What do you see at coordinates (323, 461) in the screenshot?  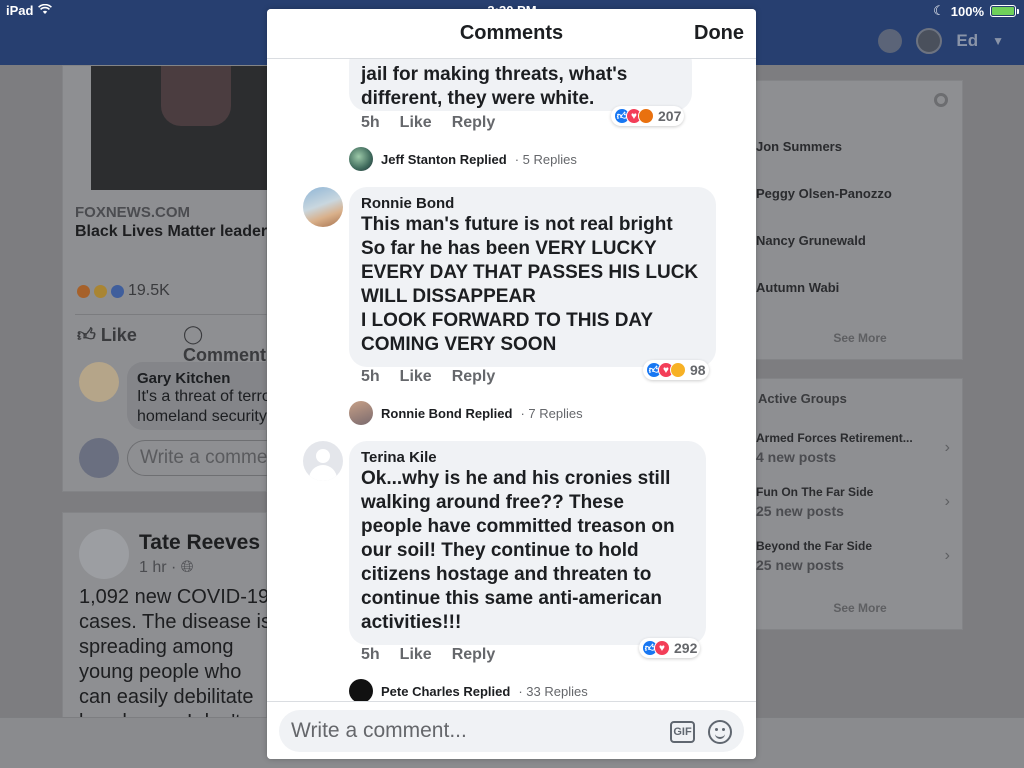 I see `default-avatar-icon` at bounding box center [323, 461].